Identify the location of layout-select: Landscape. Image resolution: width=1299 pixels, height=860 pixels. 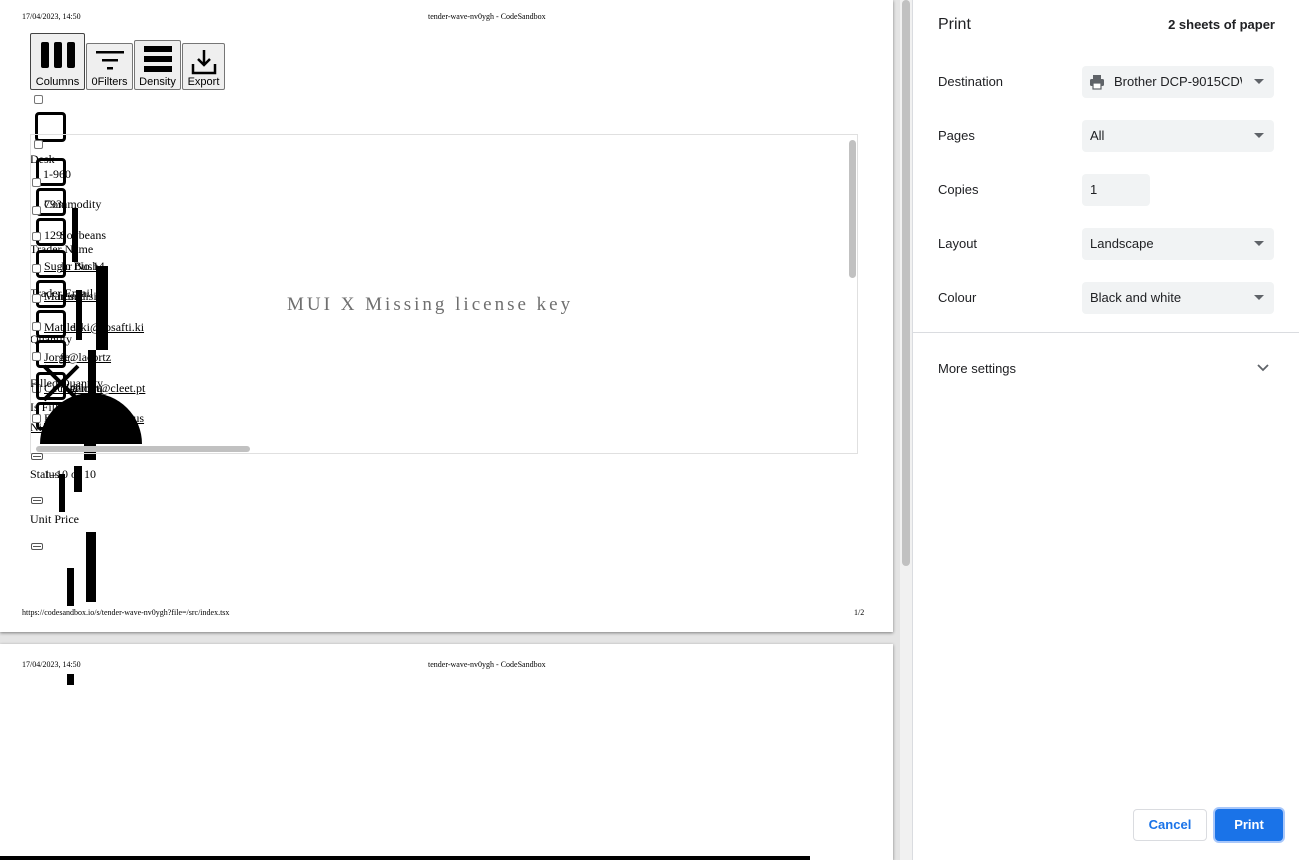
(1178, 244).